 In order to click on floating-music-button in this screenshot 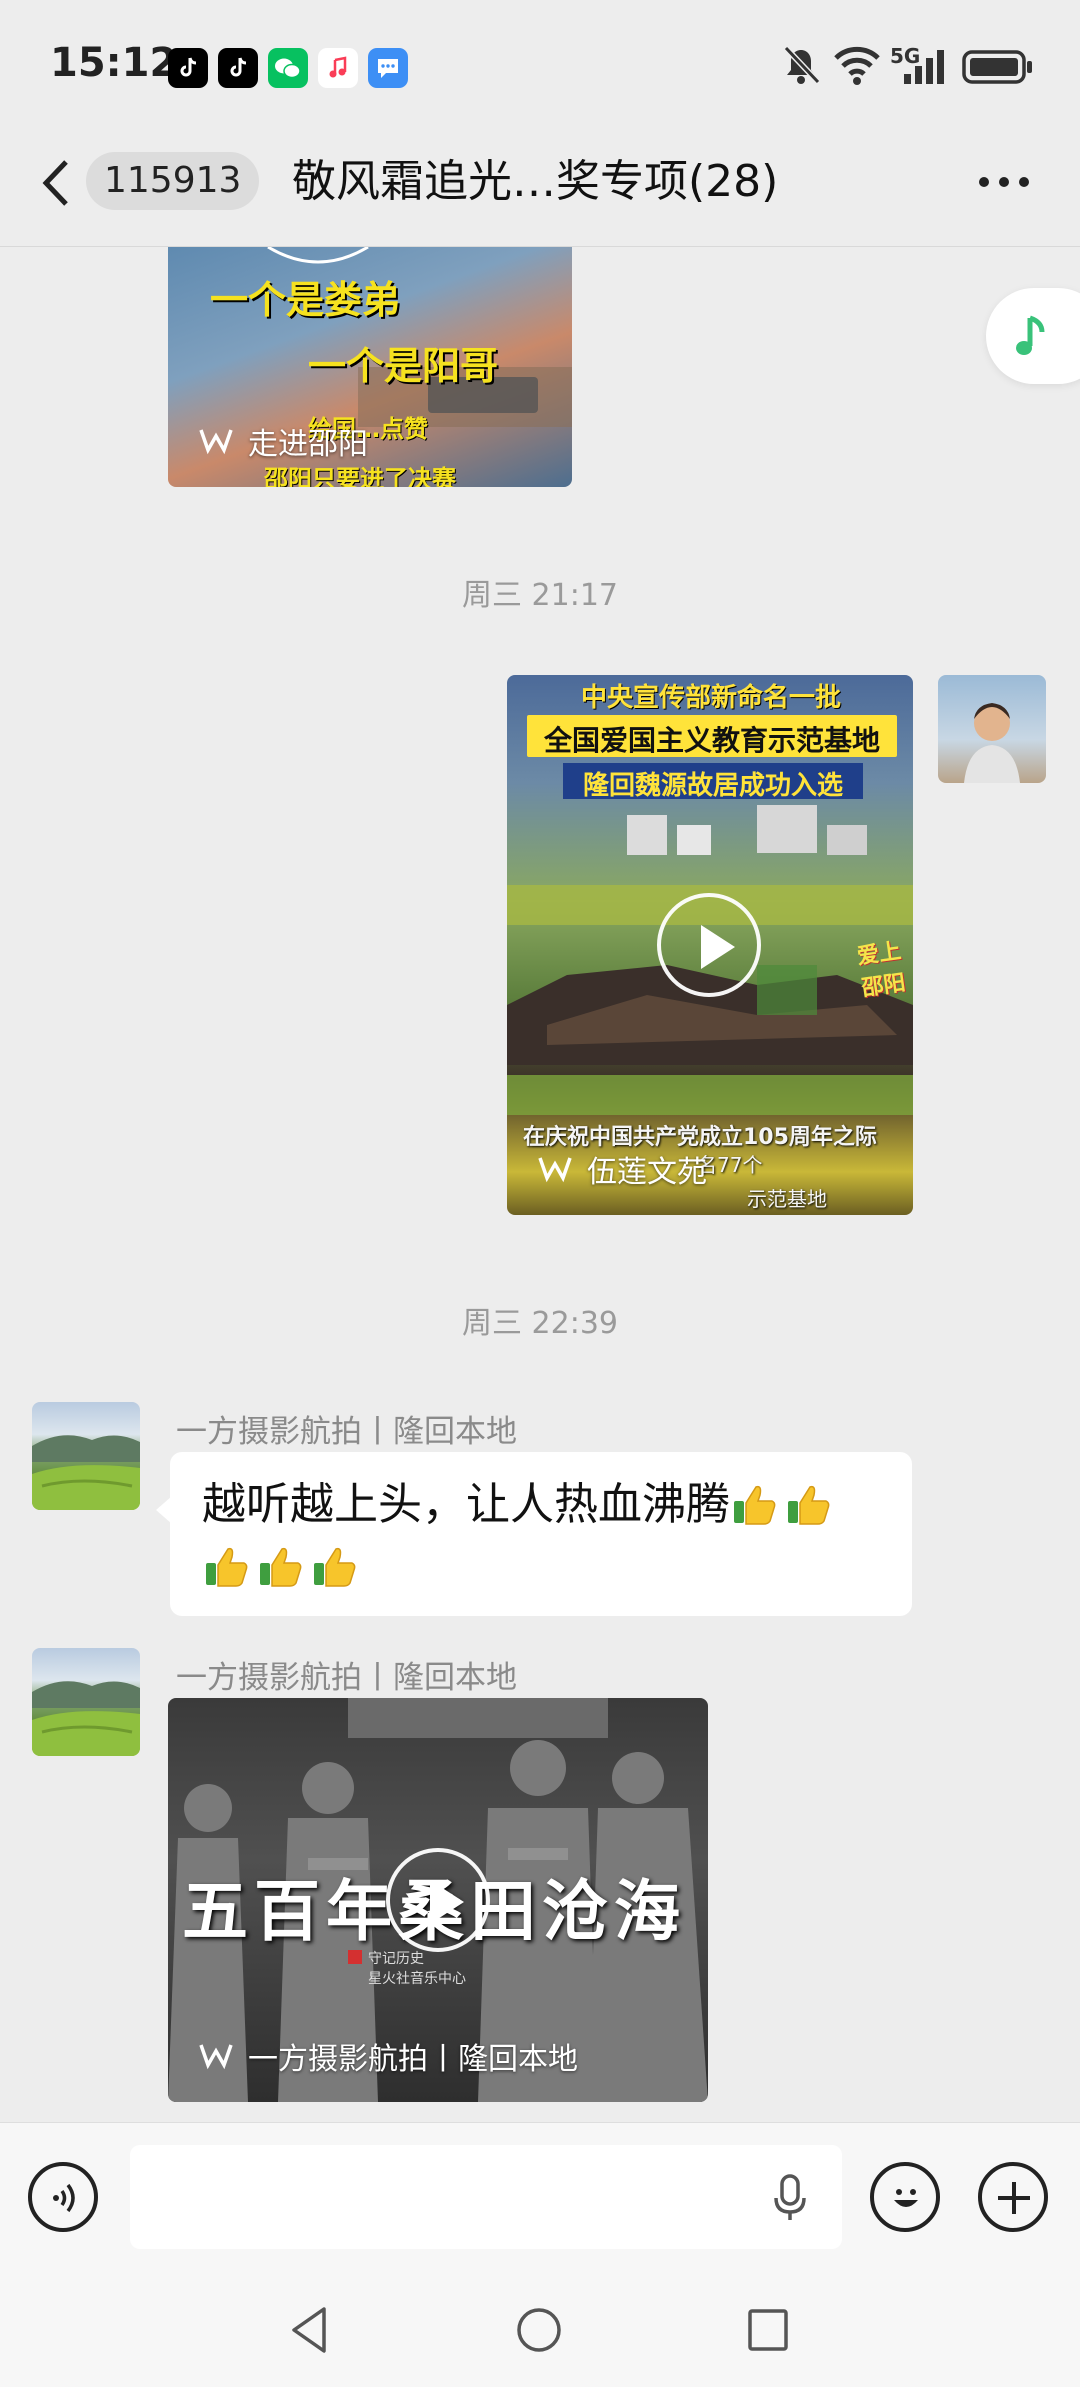, I will do `click(1033, 336)`.